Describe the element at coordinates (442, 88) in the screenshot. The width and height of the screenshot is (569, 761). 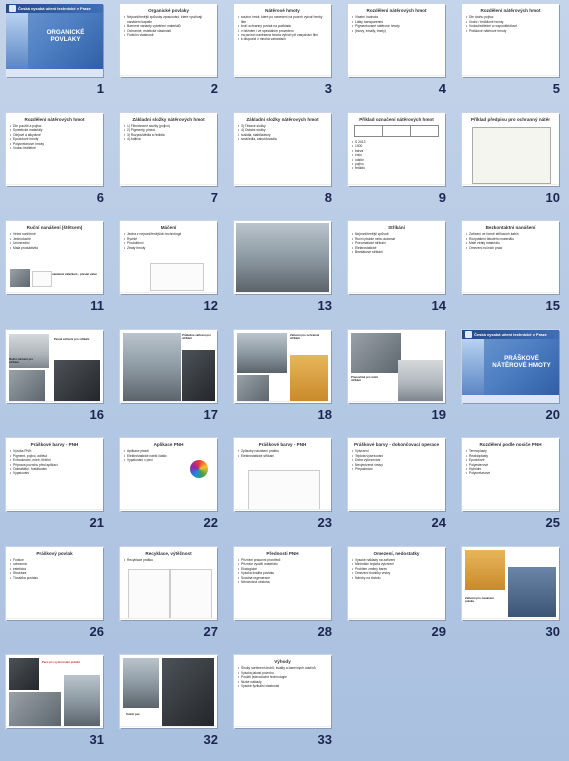
I see `slide-number: 4` at that location.